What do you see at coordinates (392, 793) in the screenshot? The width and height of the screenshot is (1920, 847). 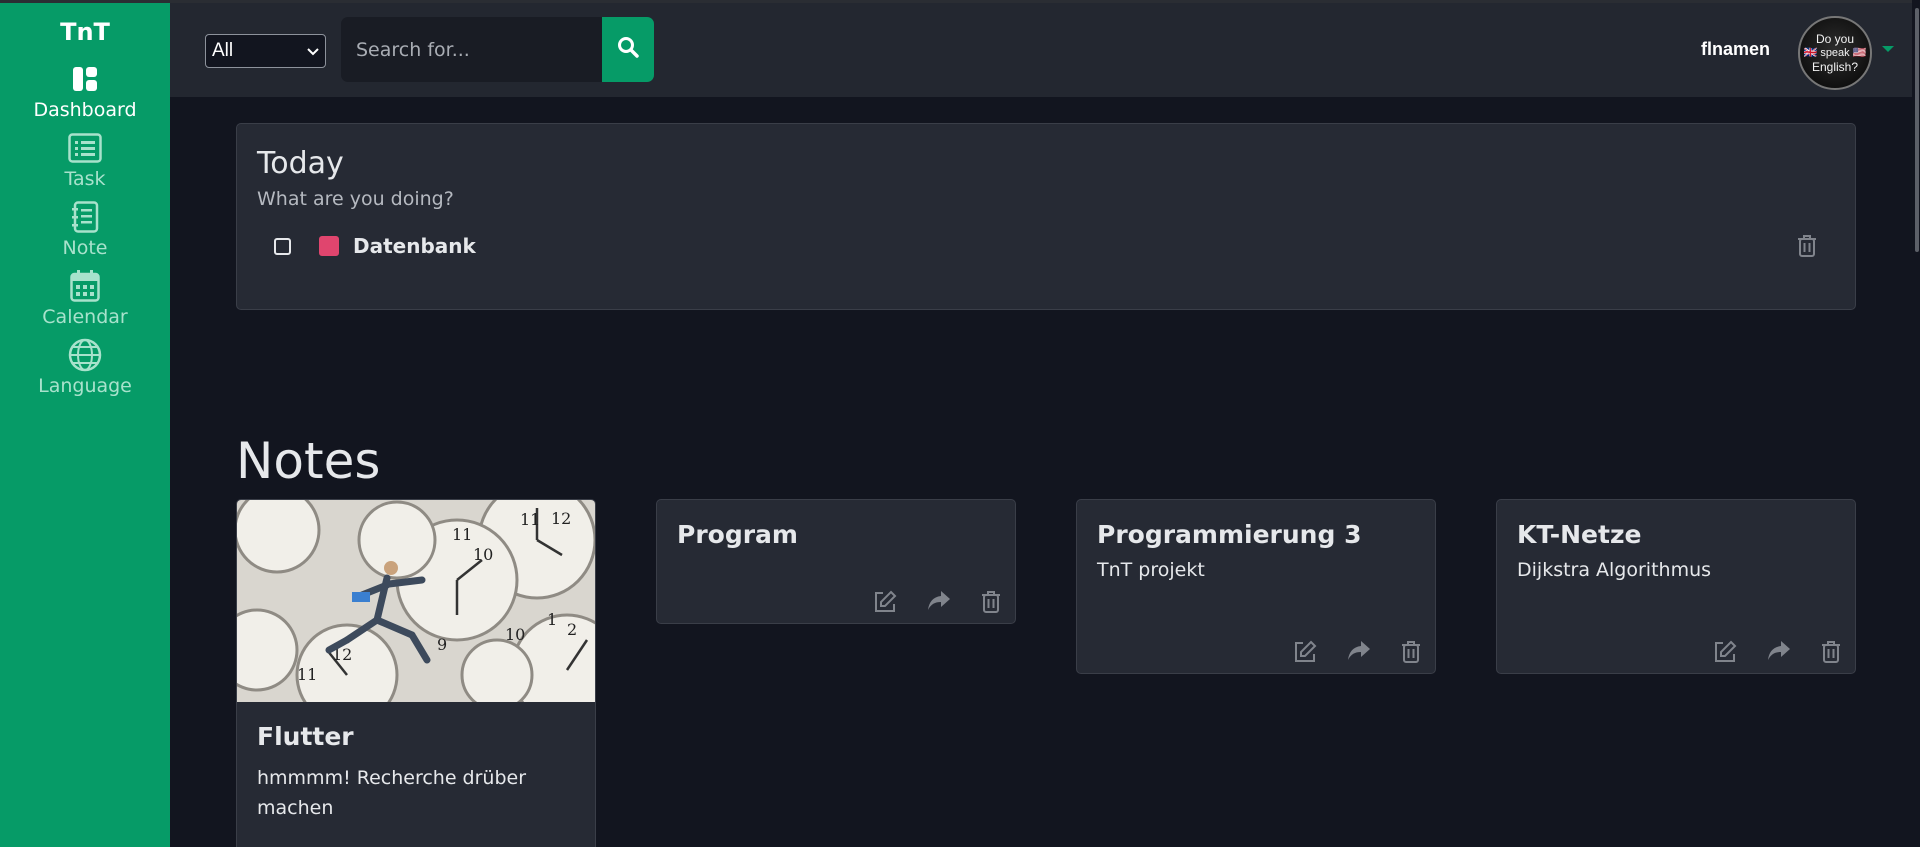 I see `note-text: hmmmm! Recherche drüber machen` at bounding box center [392, 793].